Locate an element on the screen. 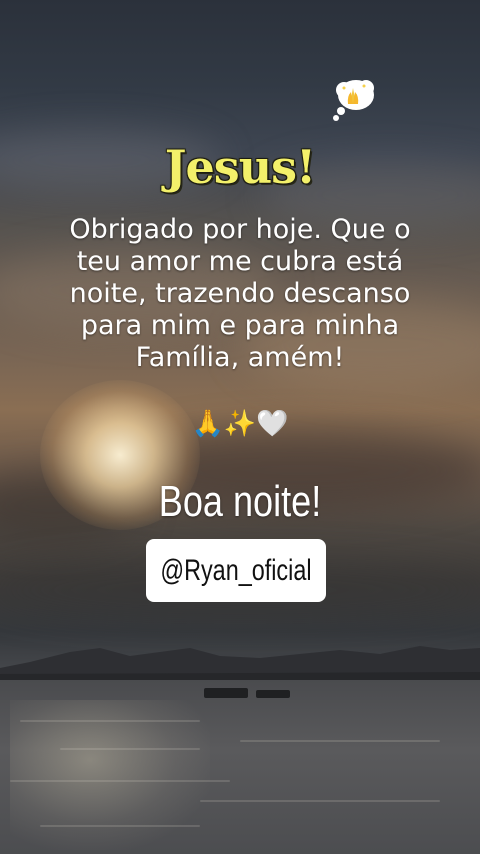 The image size is (480, 854). mention-sticker: @Ryan_oficial is located at coordinates (236, 570).